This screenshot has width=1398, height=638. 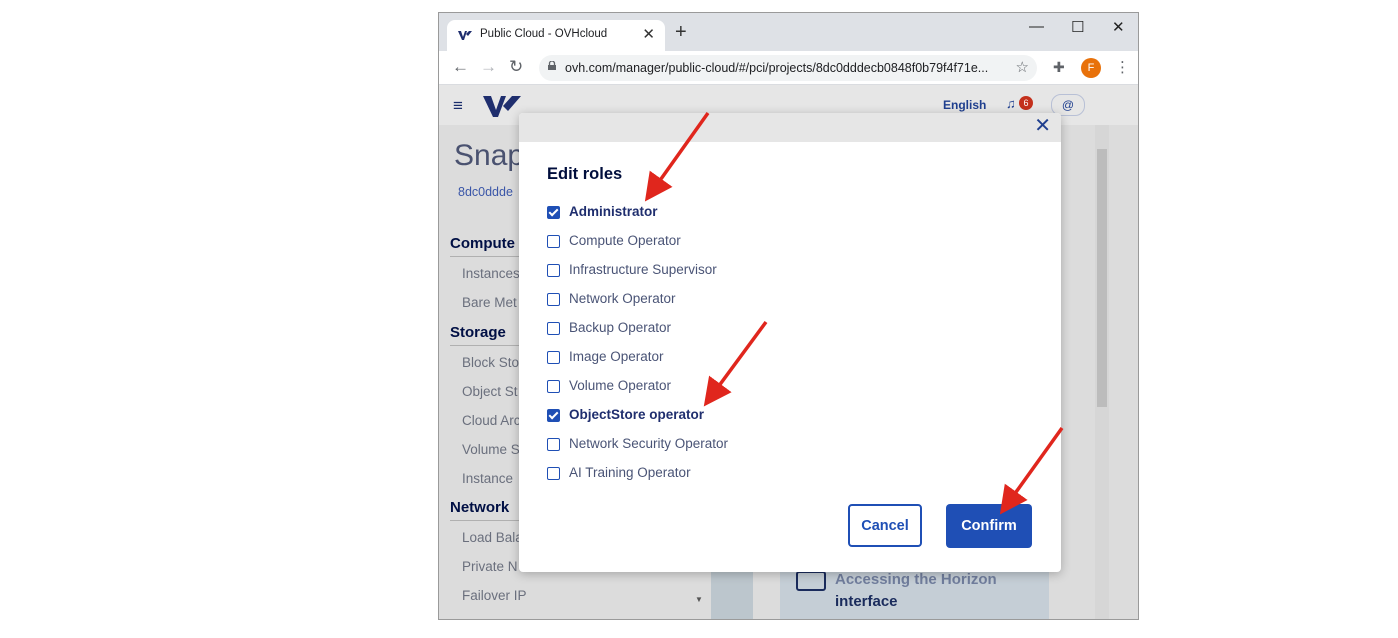 I want to click on browser-tab: Public Cloud - OVHcloud ✕, so click(x=556, y=35).